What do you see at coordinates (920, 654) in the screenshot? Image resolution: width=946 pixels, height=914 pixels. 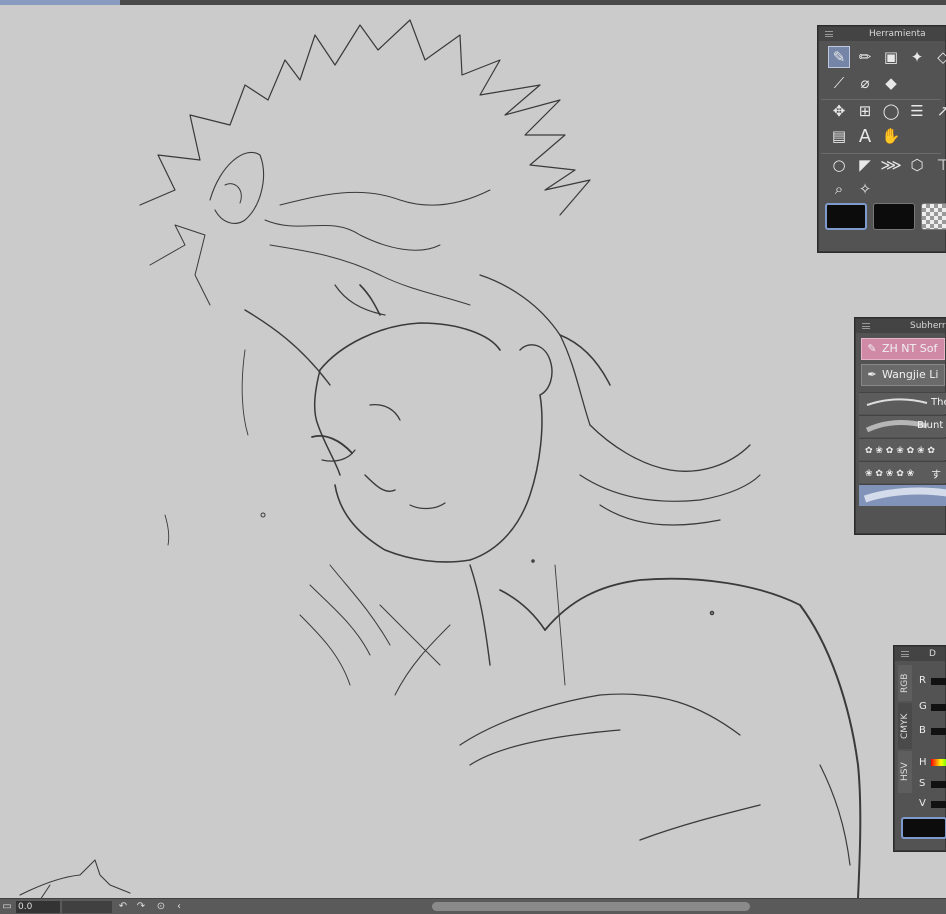 I see `color-panel-titlebar: D` at bounding box center [920, 654].